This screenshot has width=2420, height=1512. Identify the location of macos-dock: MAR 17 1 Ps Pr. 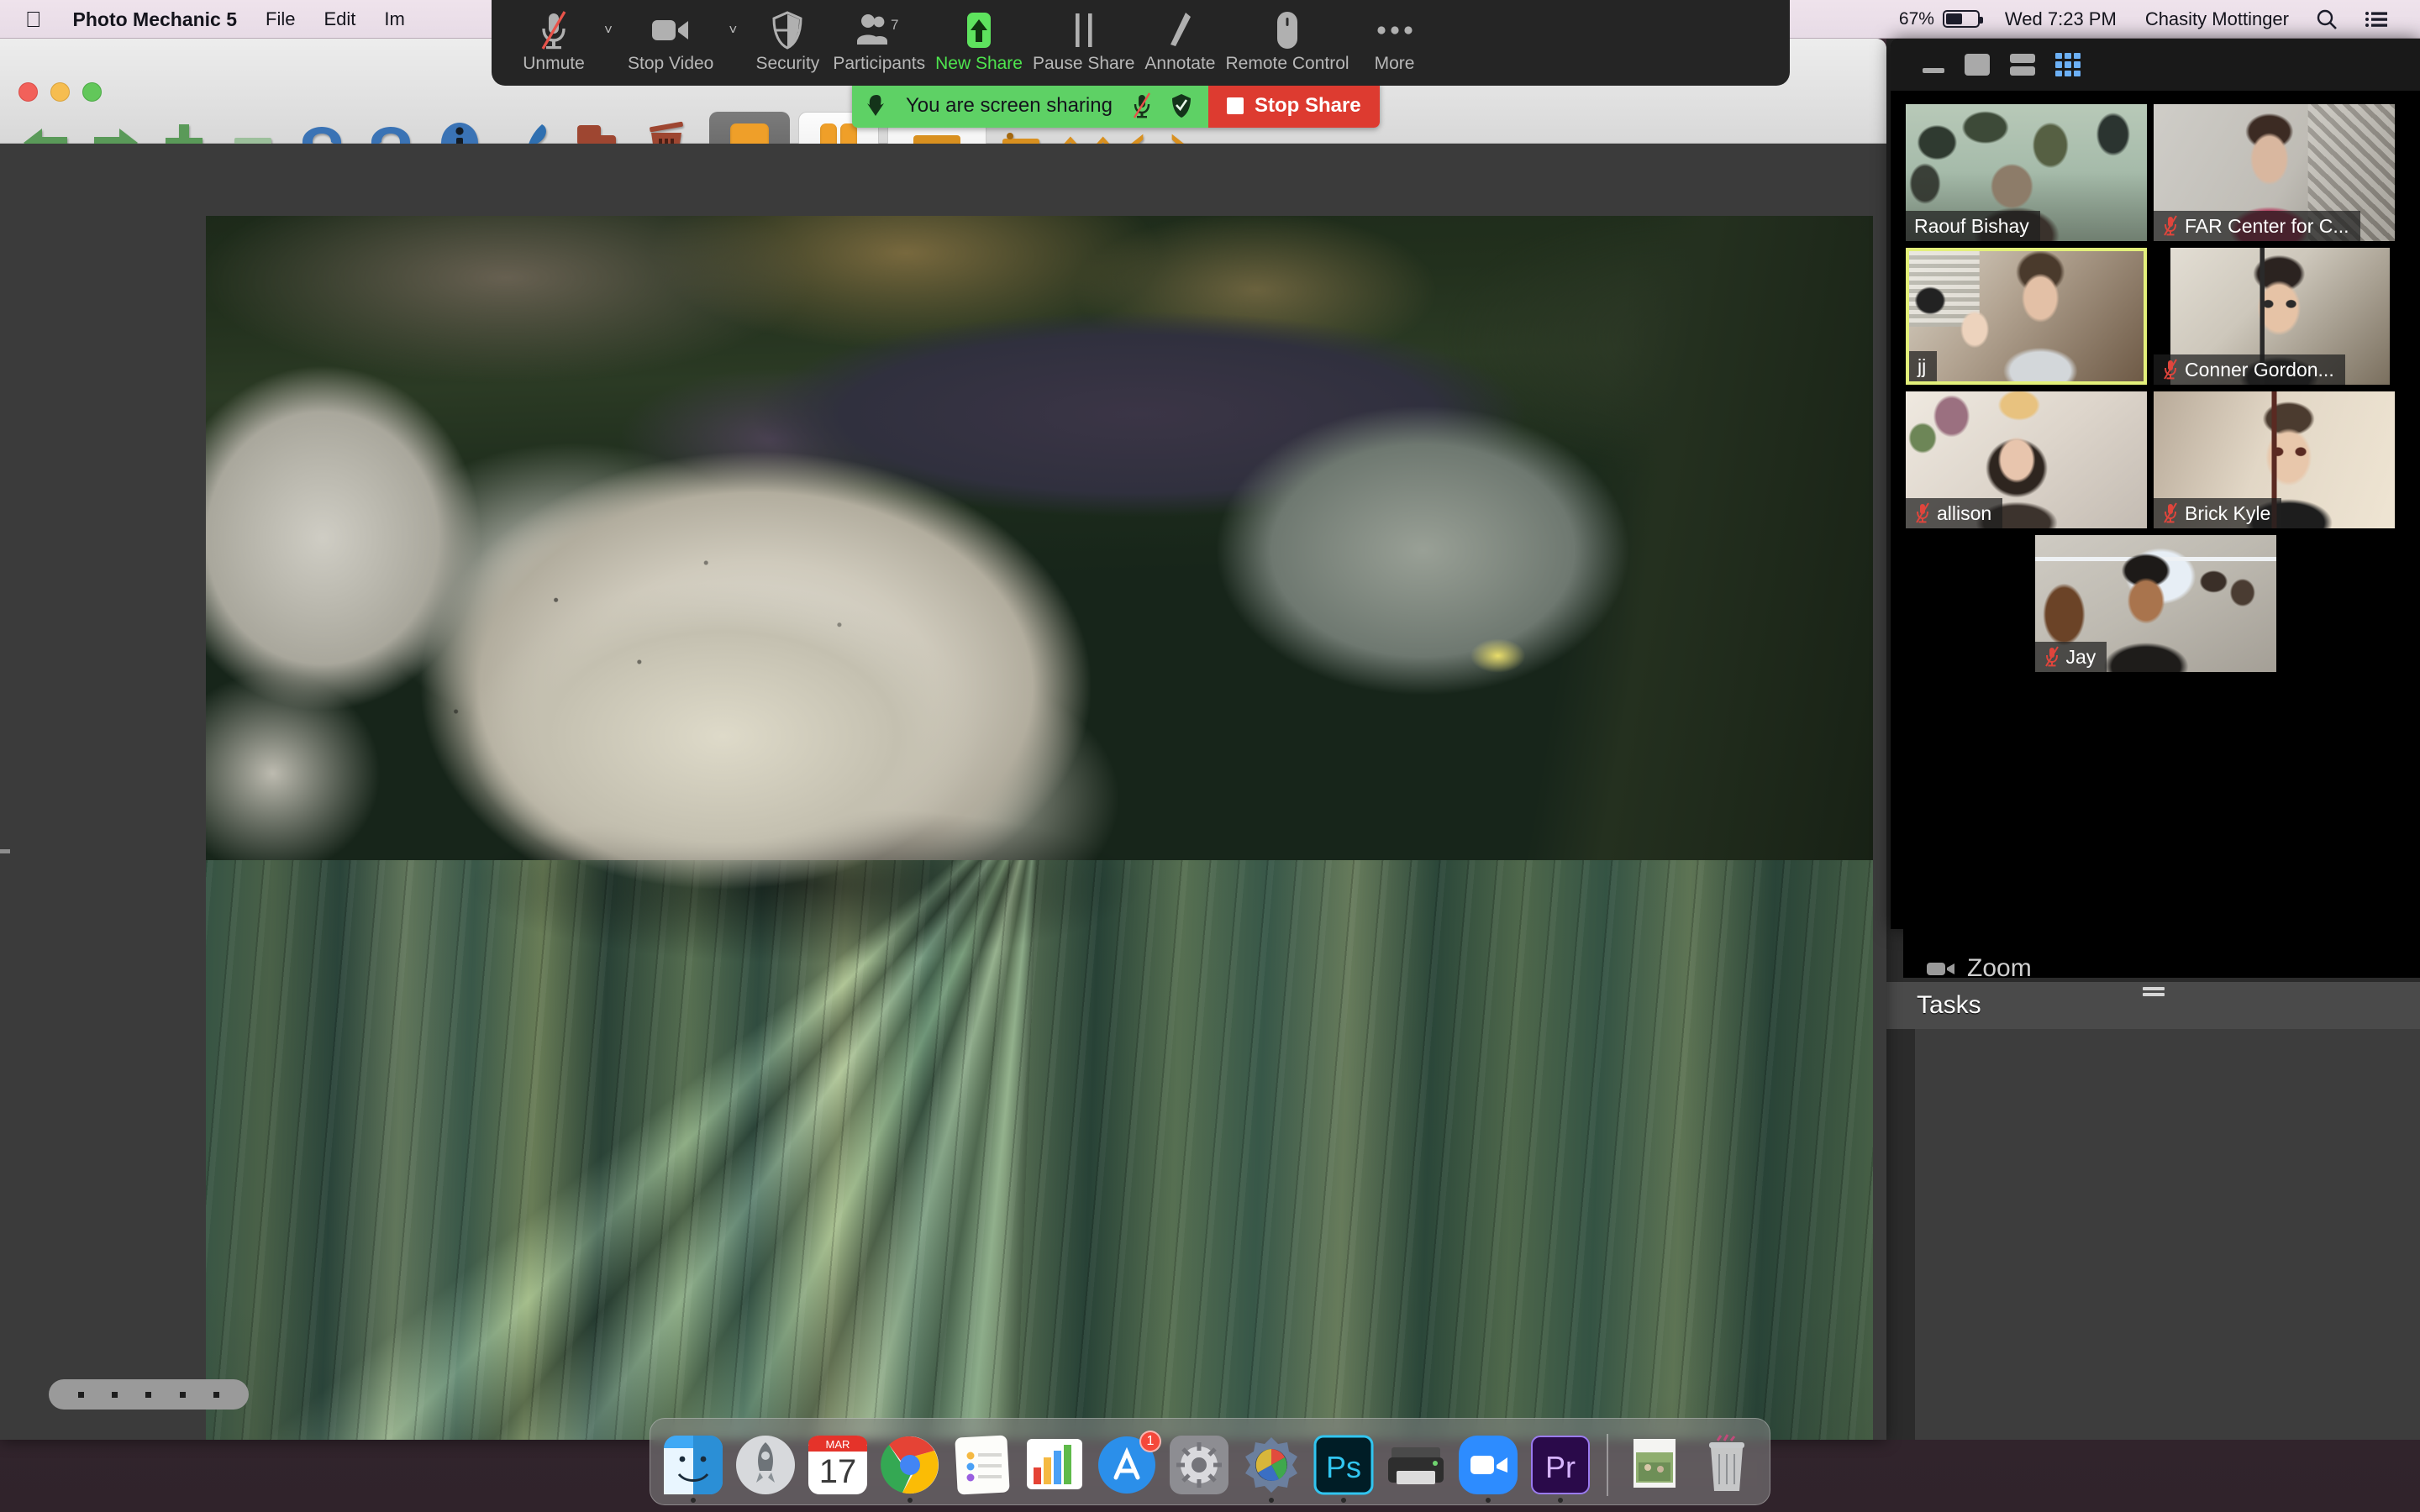
(1210, 1461).